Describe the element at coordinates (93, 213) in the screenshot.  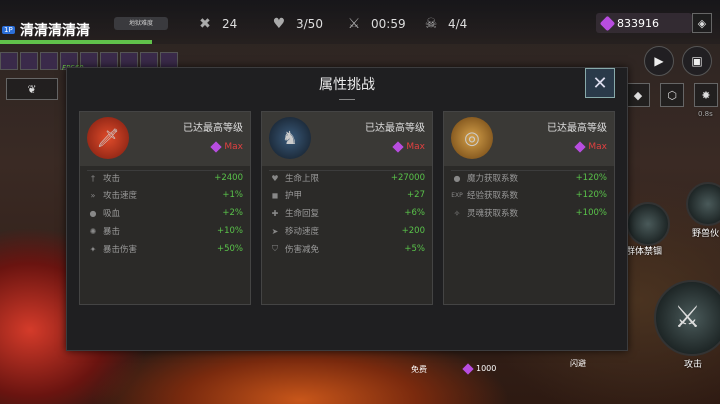
I see `blood-icon: ●` at that location.